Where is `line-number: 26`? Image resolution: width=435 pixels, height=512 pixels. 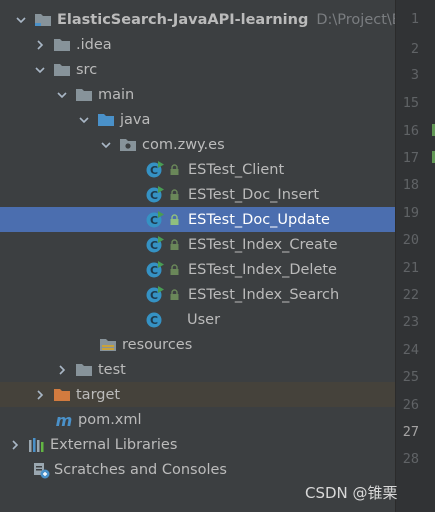
line-number: 26 is located at coordinates (410, 405).